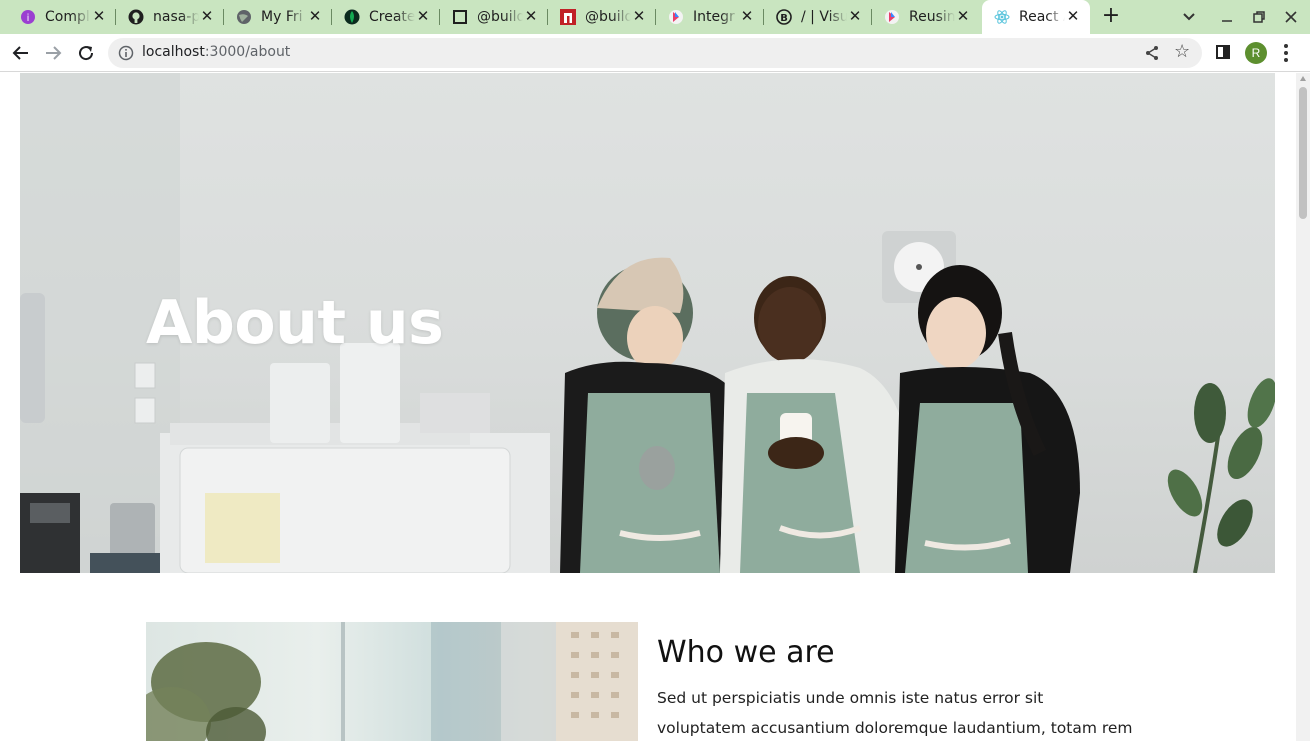 The image size is (1310, 741). Describe the element at coordinates (1227, 17) in the screenshot. I see `minimize-icon` at that location.